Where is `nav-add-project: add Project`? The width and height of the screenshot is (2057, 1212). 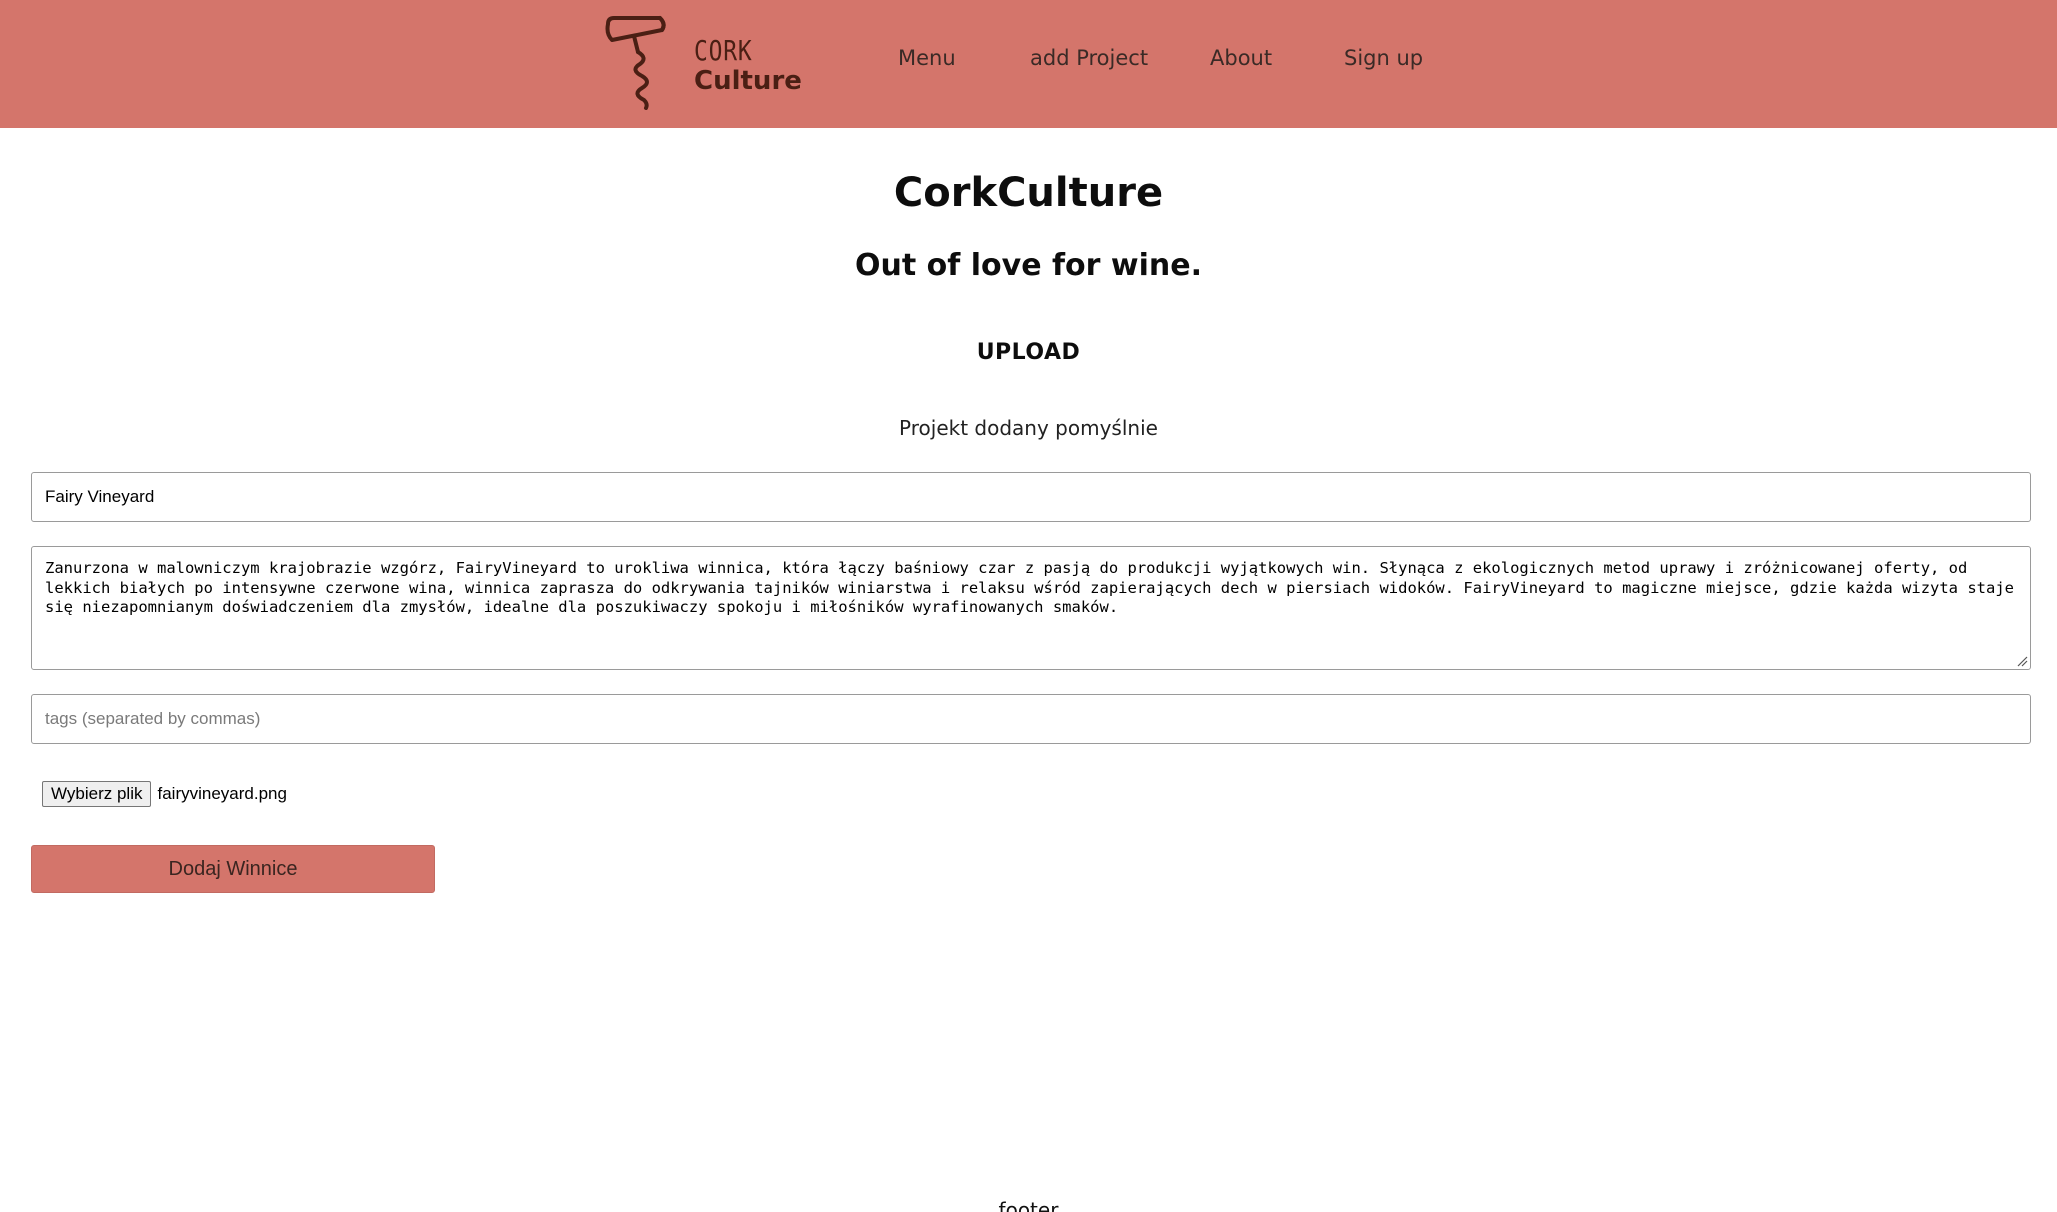 nav-add-project: add Project is located at coordinates (1089, 58).